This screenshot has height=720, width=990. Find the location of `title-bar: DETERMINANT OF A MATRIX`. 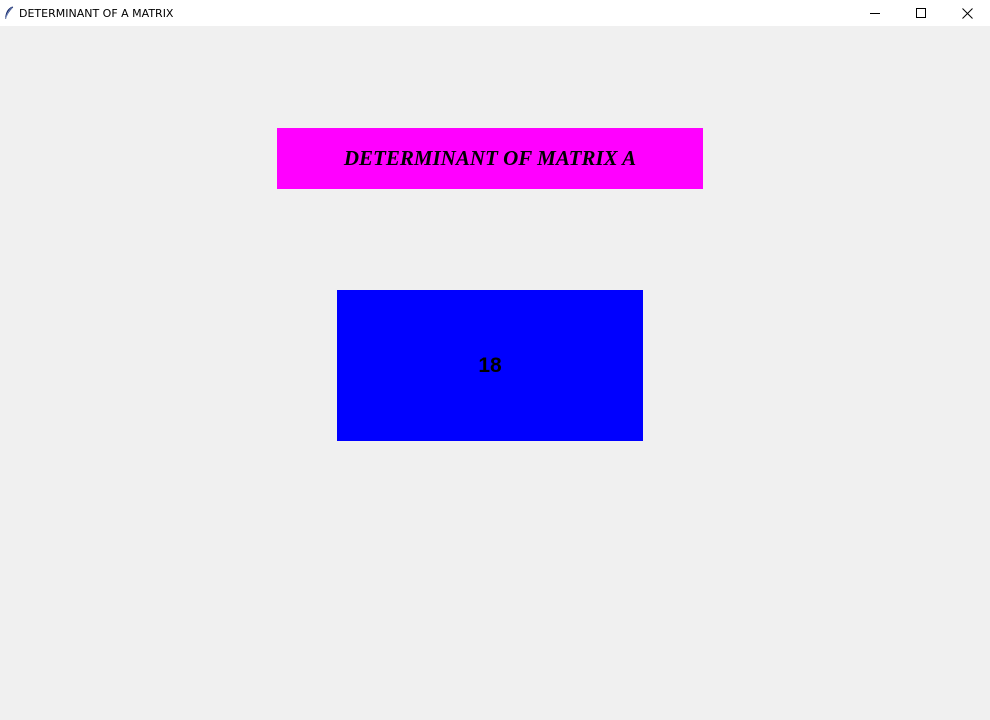

title-bar: DETERMINANT OF A MATRIX is located at coordinates (495, 13).